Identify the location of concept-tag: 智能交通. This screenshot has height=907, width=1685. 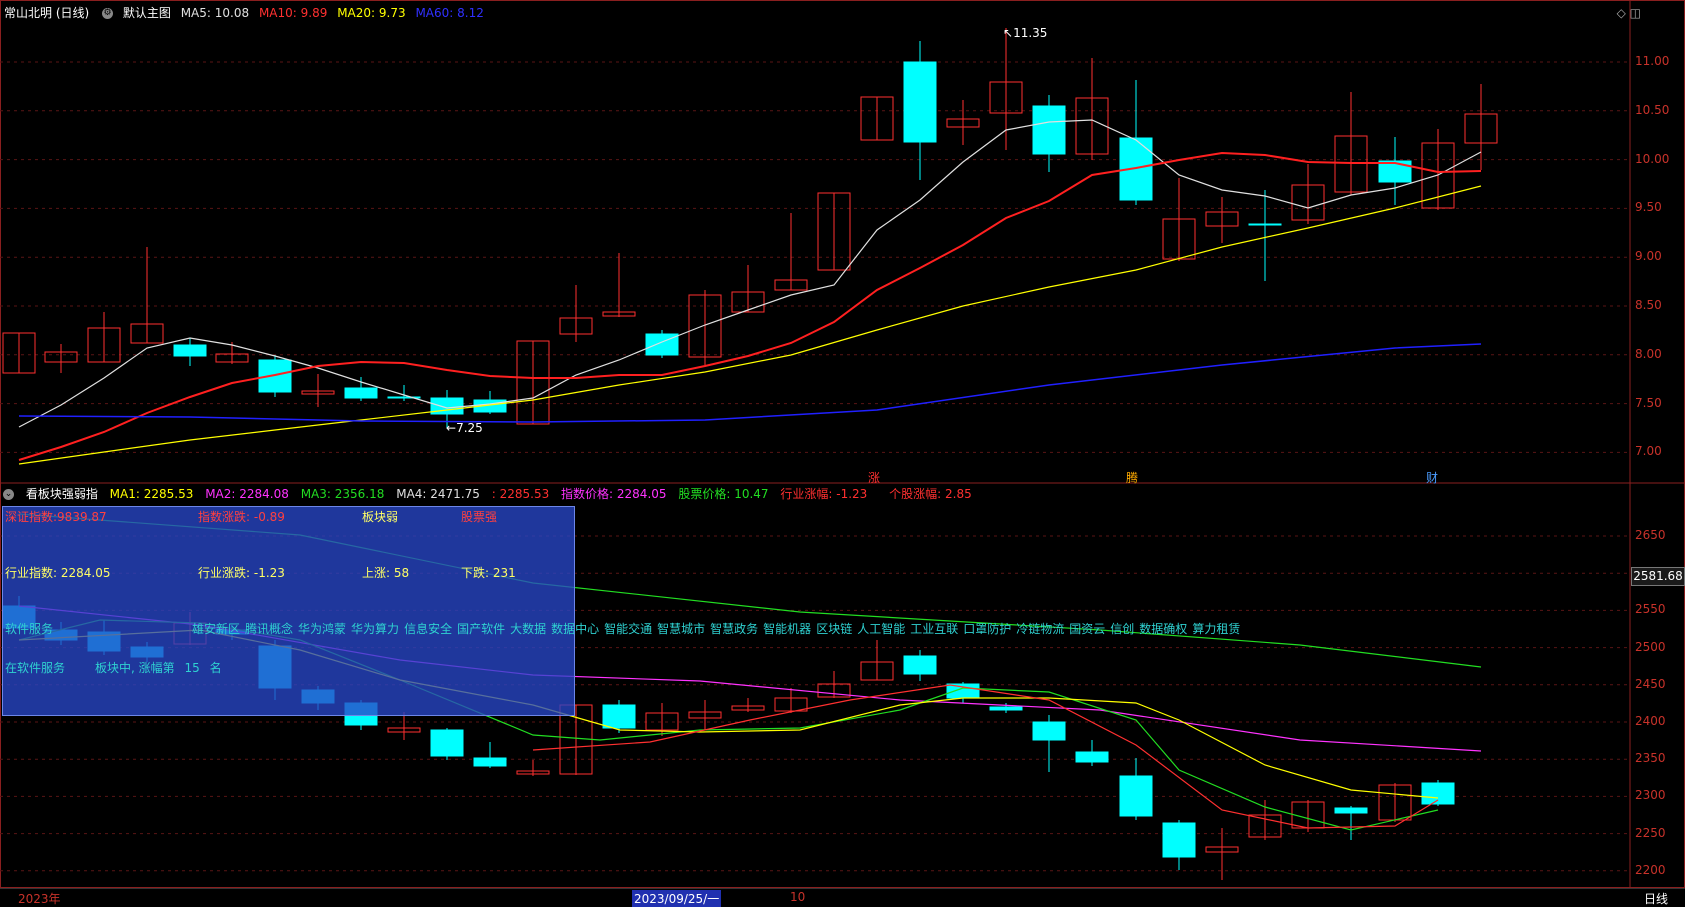
(628, 629).